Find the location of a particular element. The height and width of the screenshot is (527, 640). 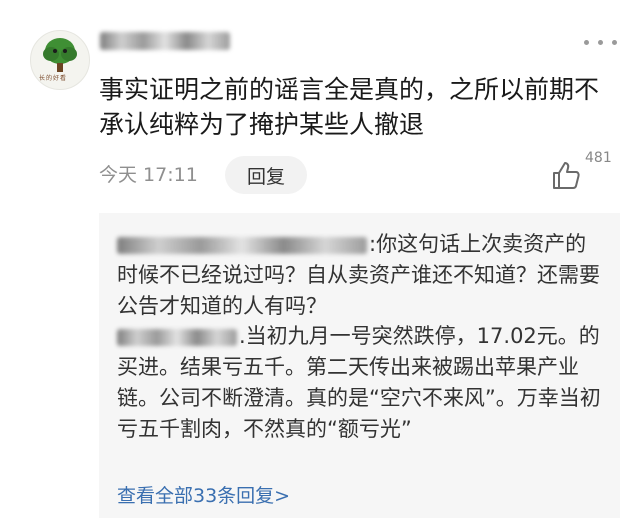

username-blurred is located at coordinates (165, 41).